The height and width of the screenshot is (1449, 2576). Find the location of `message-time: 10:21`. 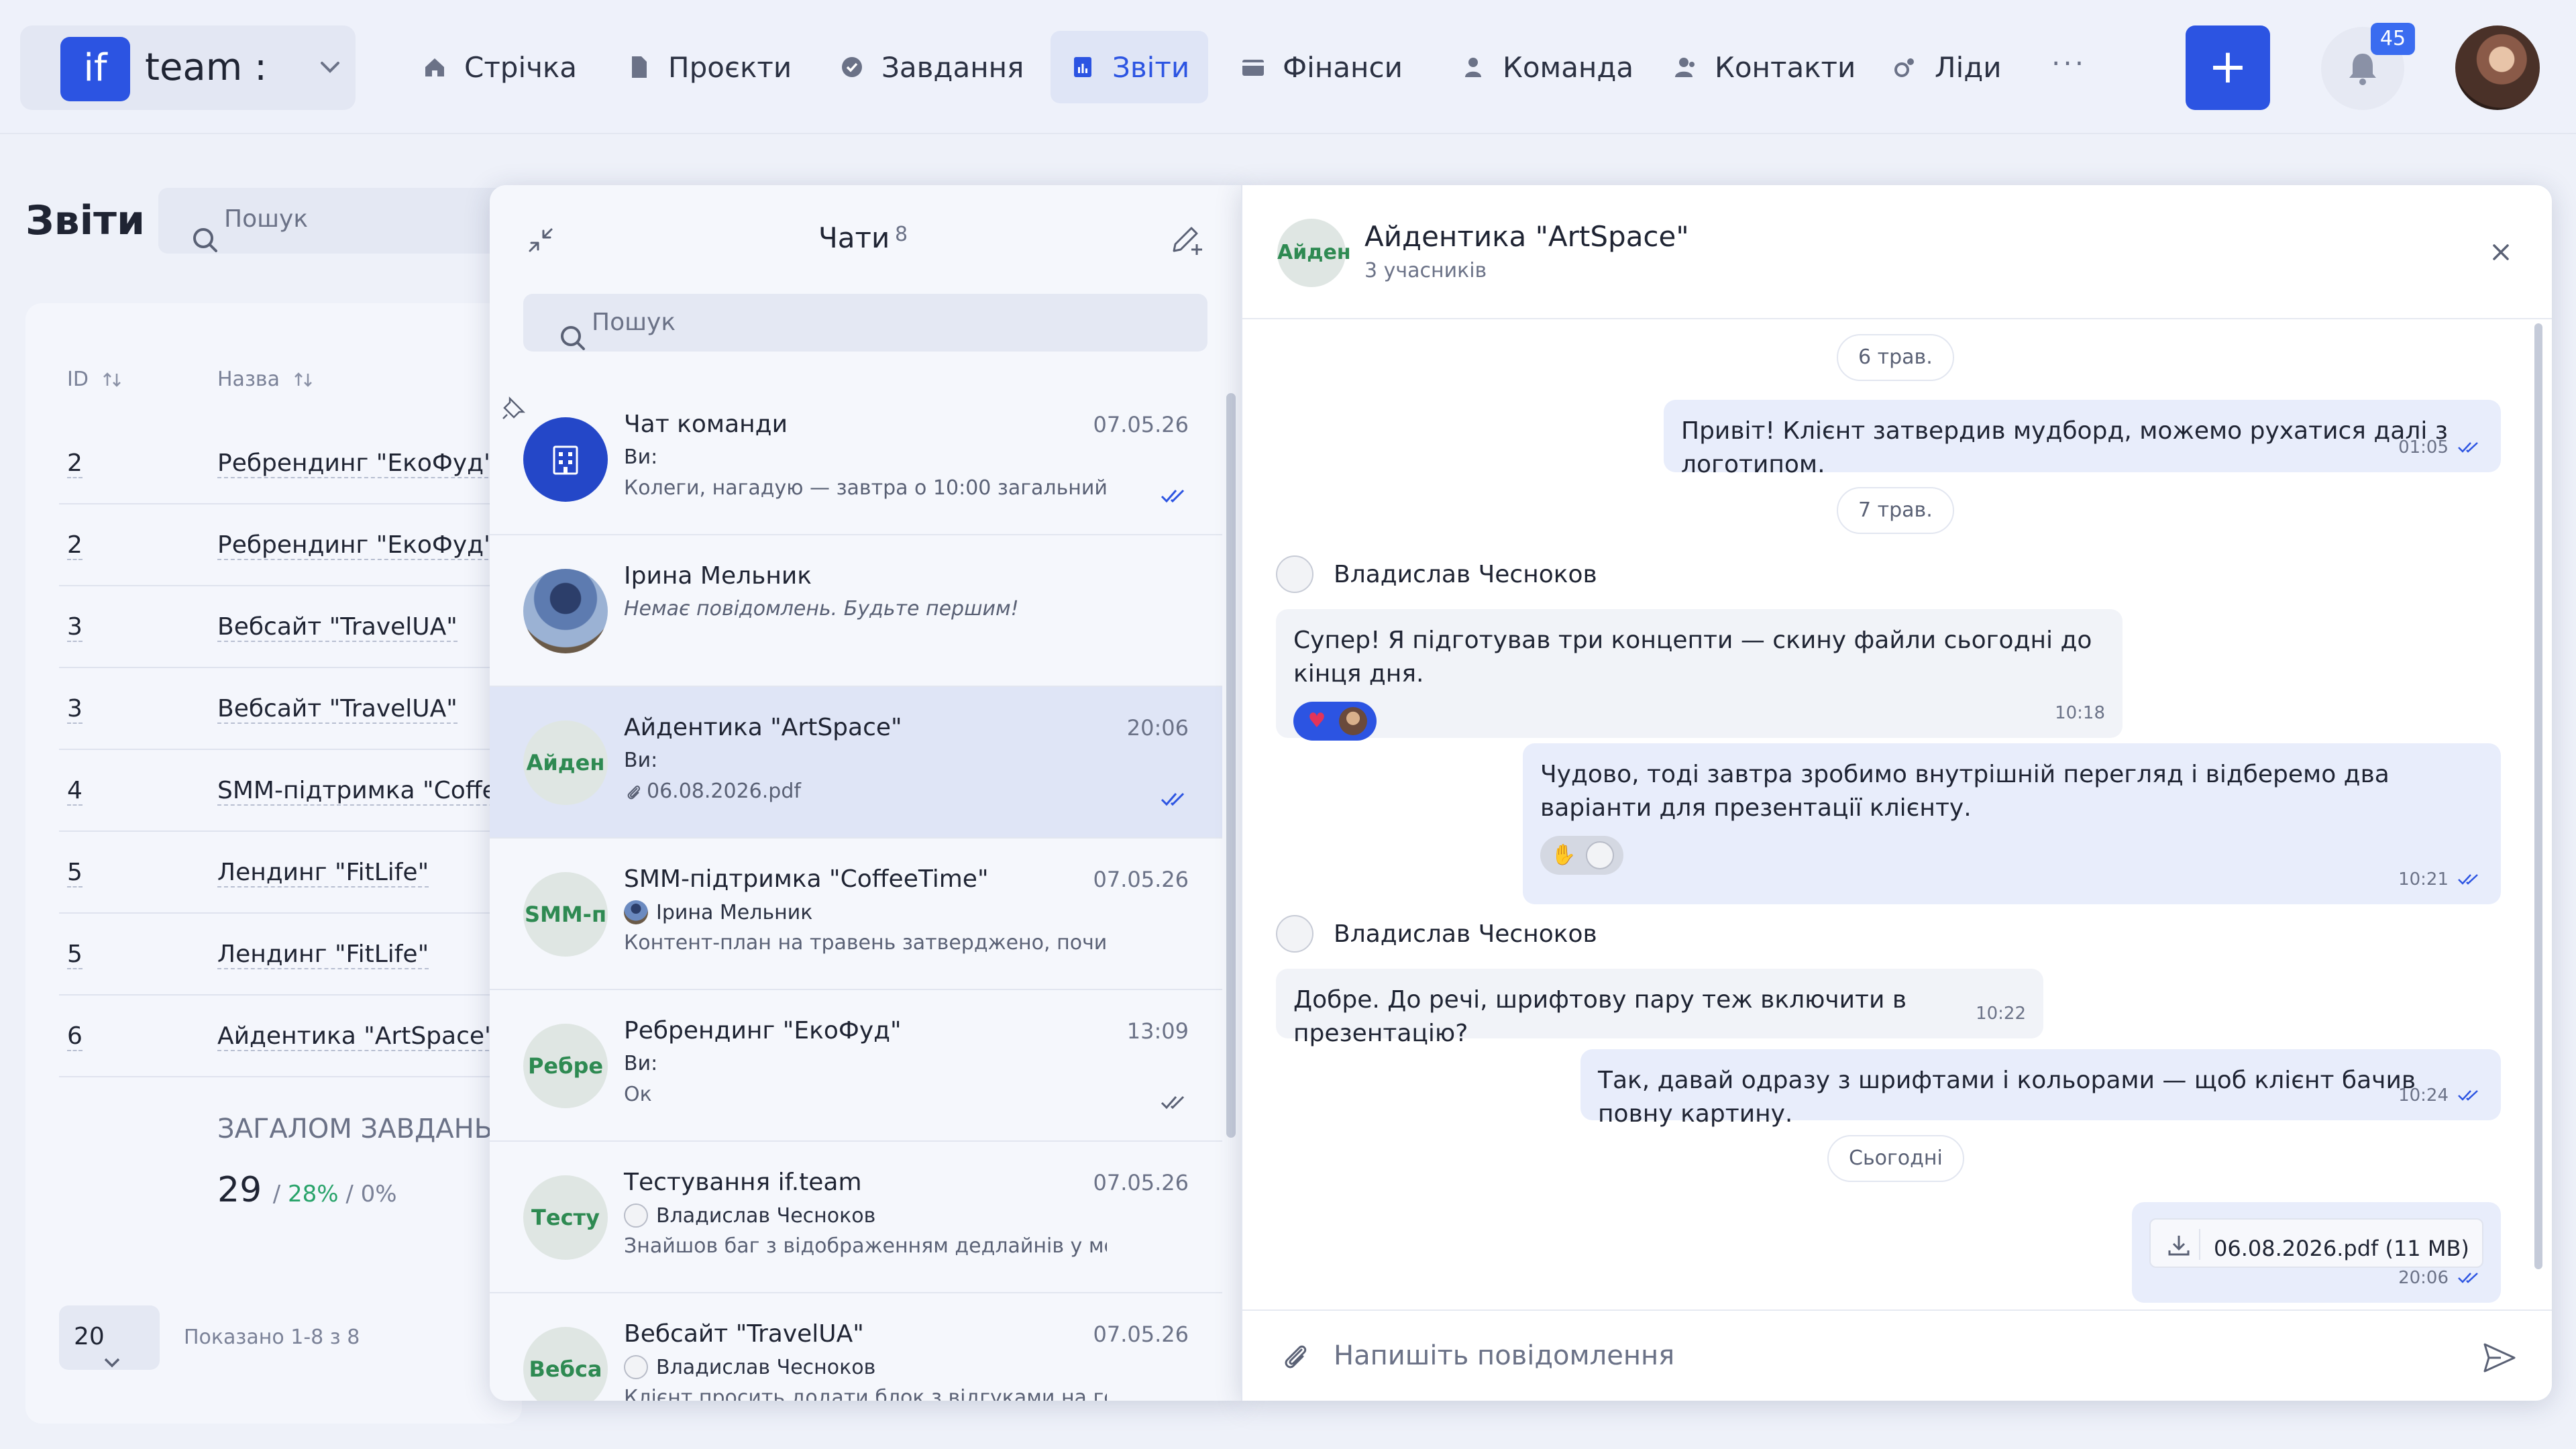

message-time: 10:21 is located at coordinates (2423, 879).